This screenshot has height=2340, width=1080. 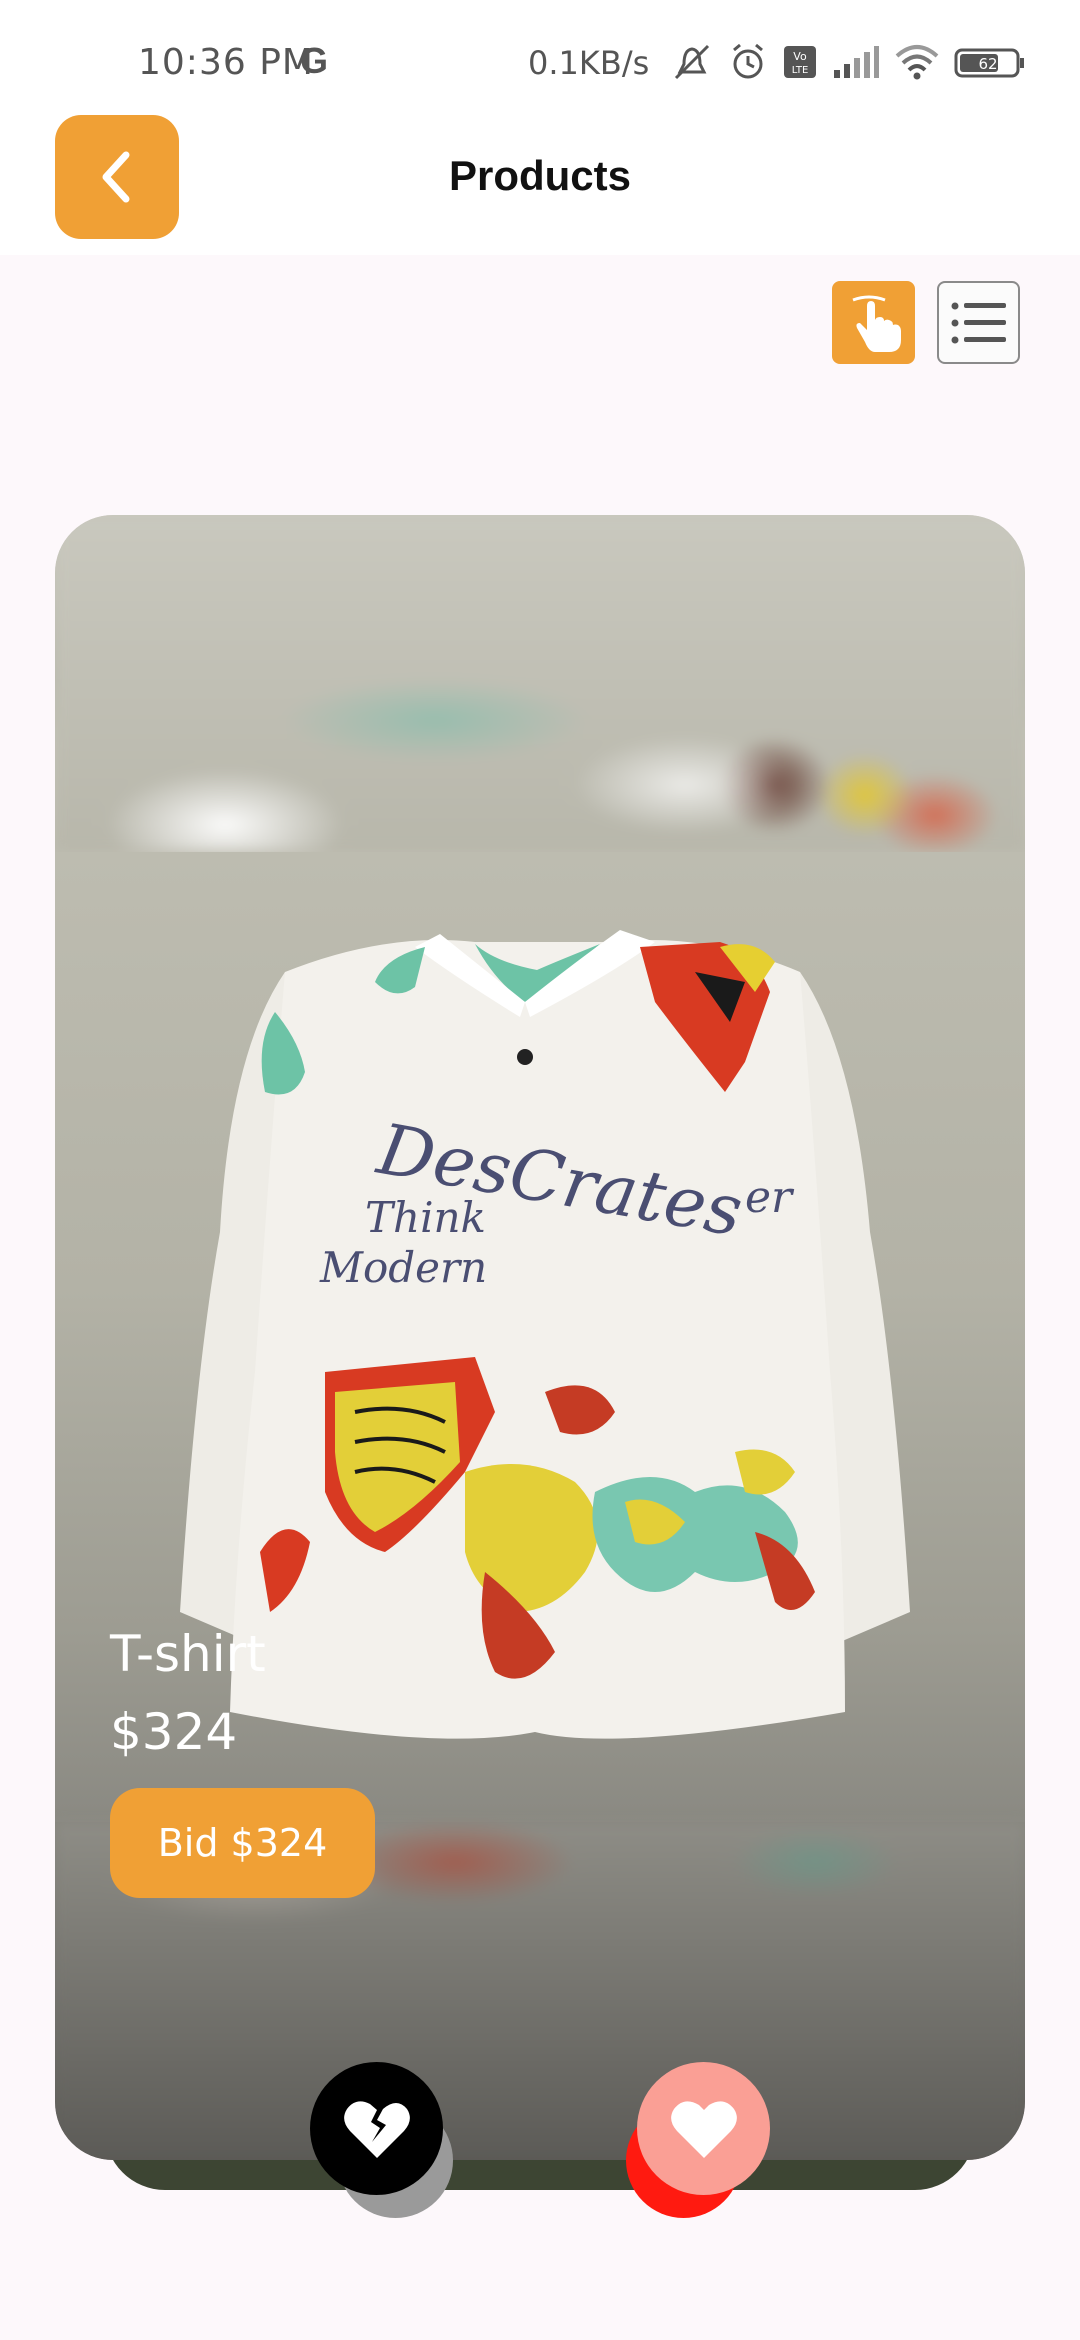 I want to click on status-time: 10:36 PM, so click(x=226, y=62).